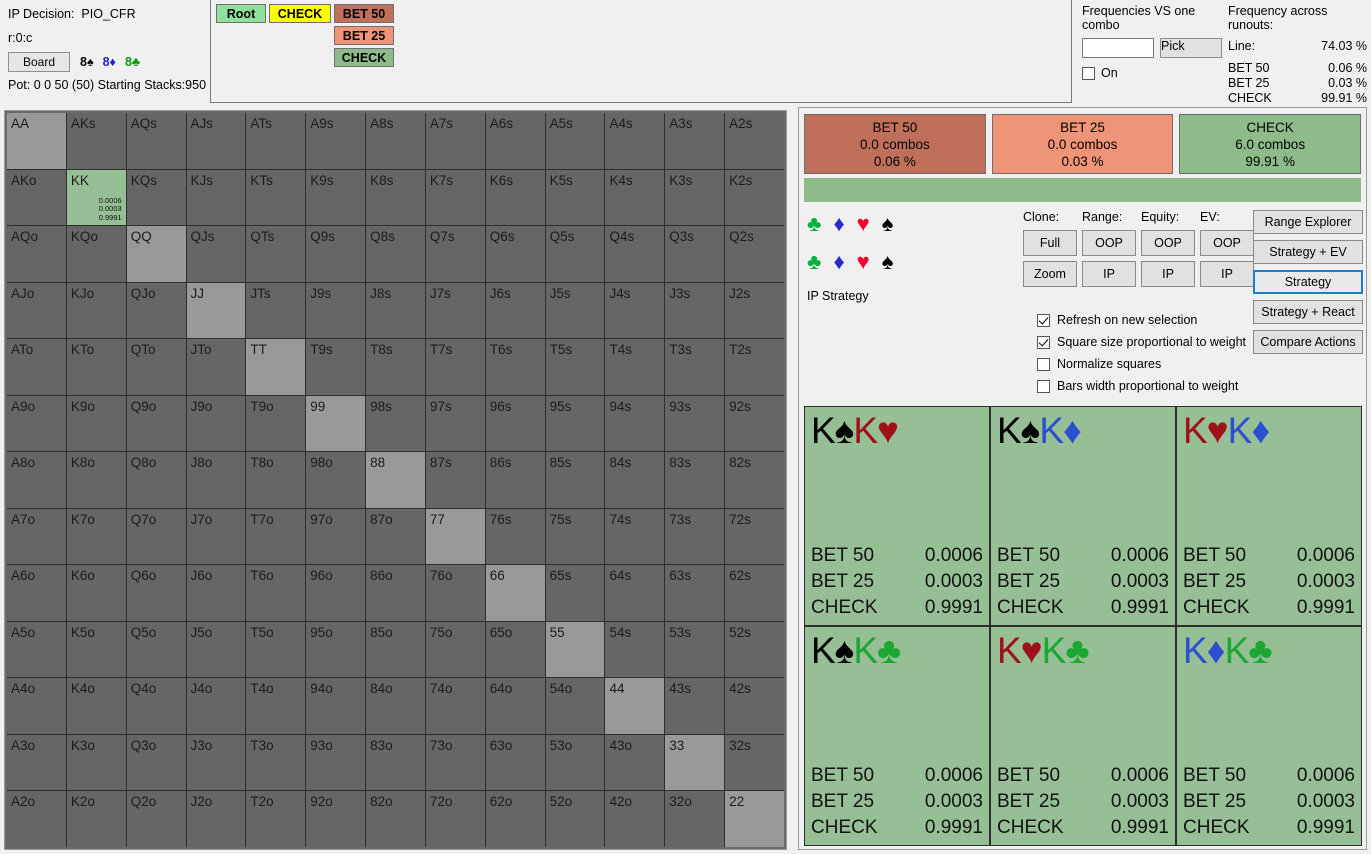 The image size is (1371, 854). Describe the element at coordinates (1088, 73) in the screenshot. I see `on-checkbox` at that location.